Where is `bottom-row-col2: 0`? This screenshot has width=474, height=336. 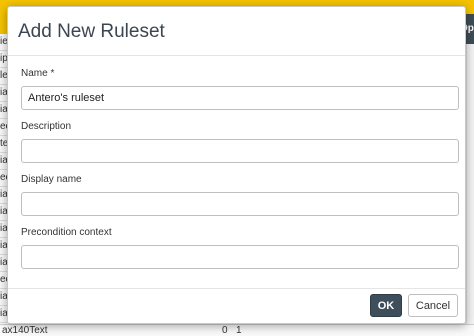 bottom-row-col2: 0 is located at coordinates (225, 330).